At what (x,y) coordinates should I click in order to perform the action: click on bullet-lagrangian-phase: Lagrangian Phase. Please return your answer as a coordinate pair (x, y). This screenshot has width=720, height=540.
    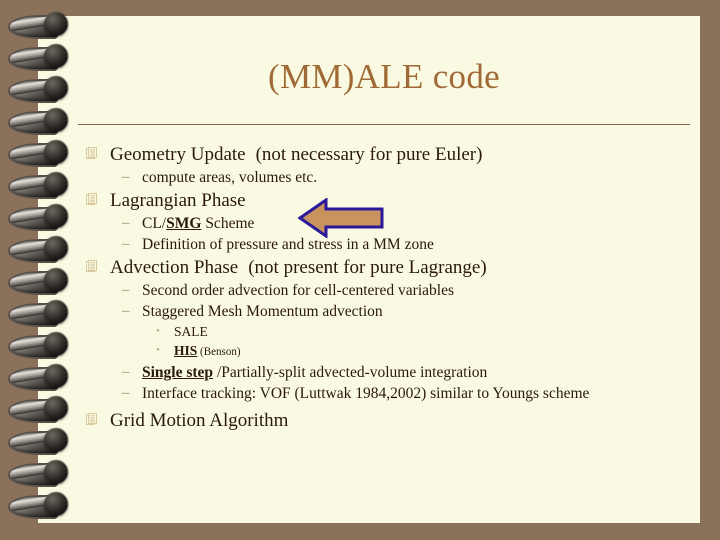
    Looking at the image, I should click on (392, 200).